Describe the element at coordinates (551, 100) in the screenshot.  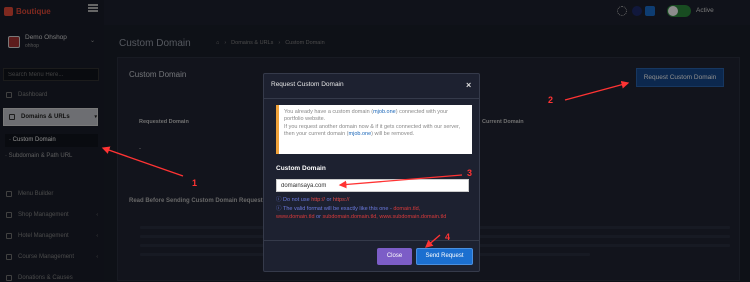
I see `annotation-number: 2` at that location.